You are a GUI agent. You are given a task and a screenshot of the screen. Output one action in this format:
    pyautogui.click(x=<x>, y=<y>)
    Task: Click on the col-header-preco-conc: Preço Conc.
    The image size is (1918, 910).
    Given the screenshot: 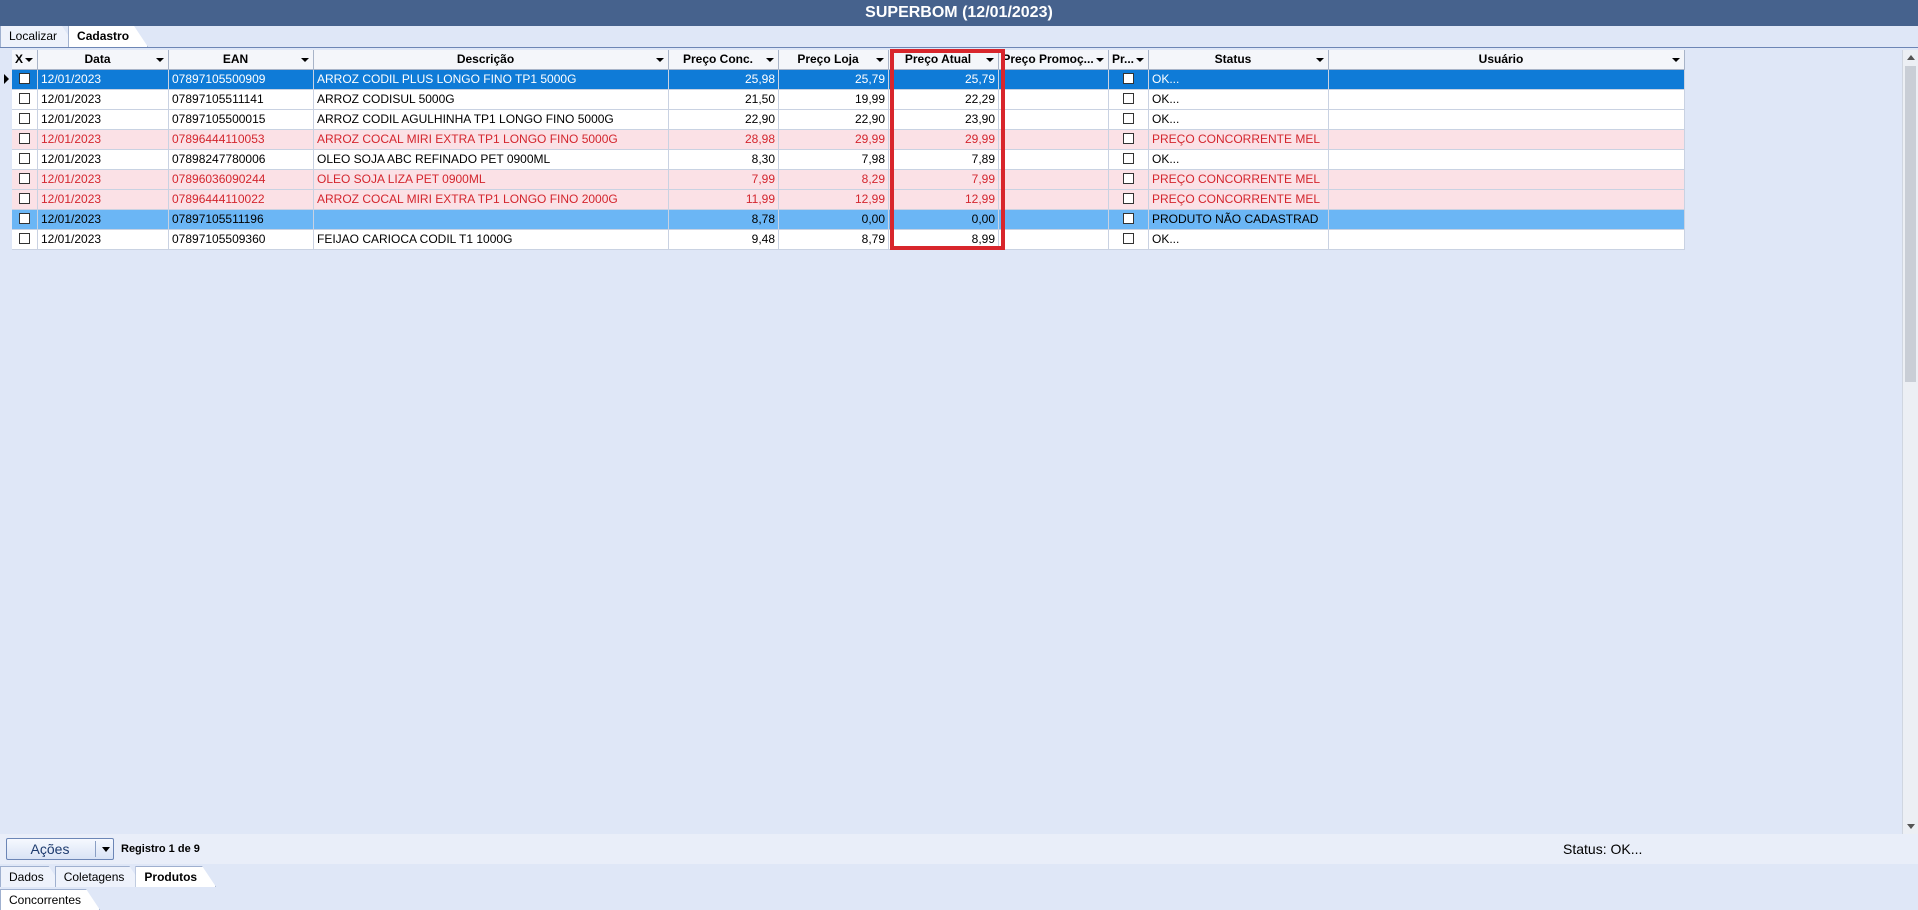 What is the action you would take?
    pyautogui.click(x=724, y=60)
    